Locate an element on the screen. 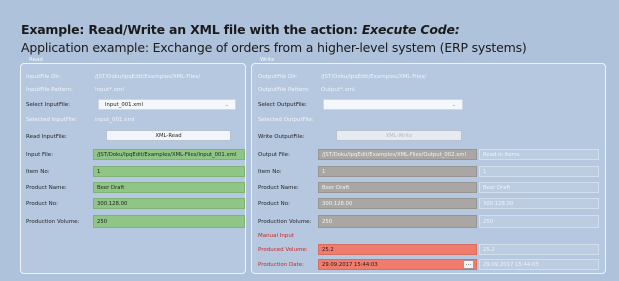  outputfile-pattern-label: OutputFile Pattern: is located at coordinates (284, 90).